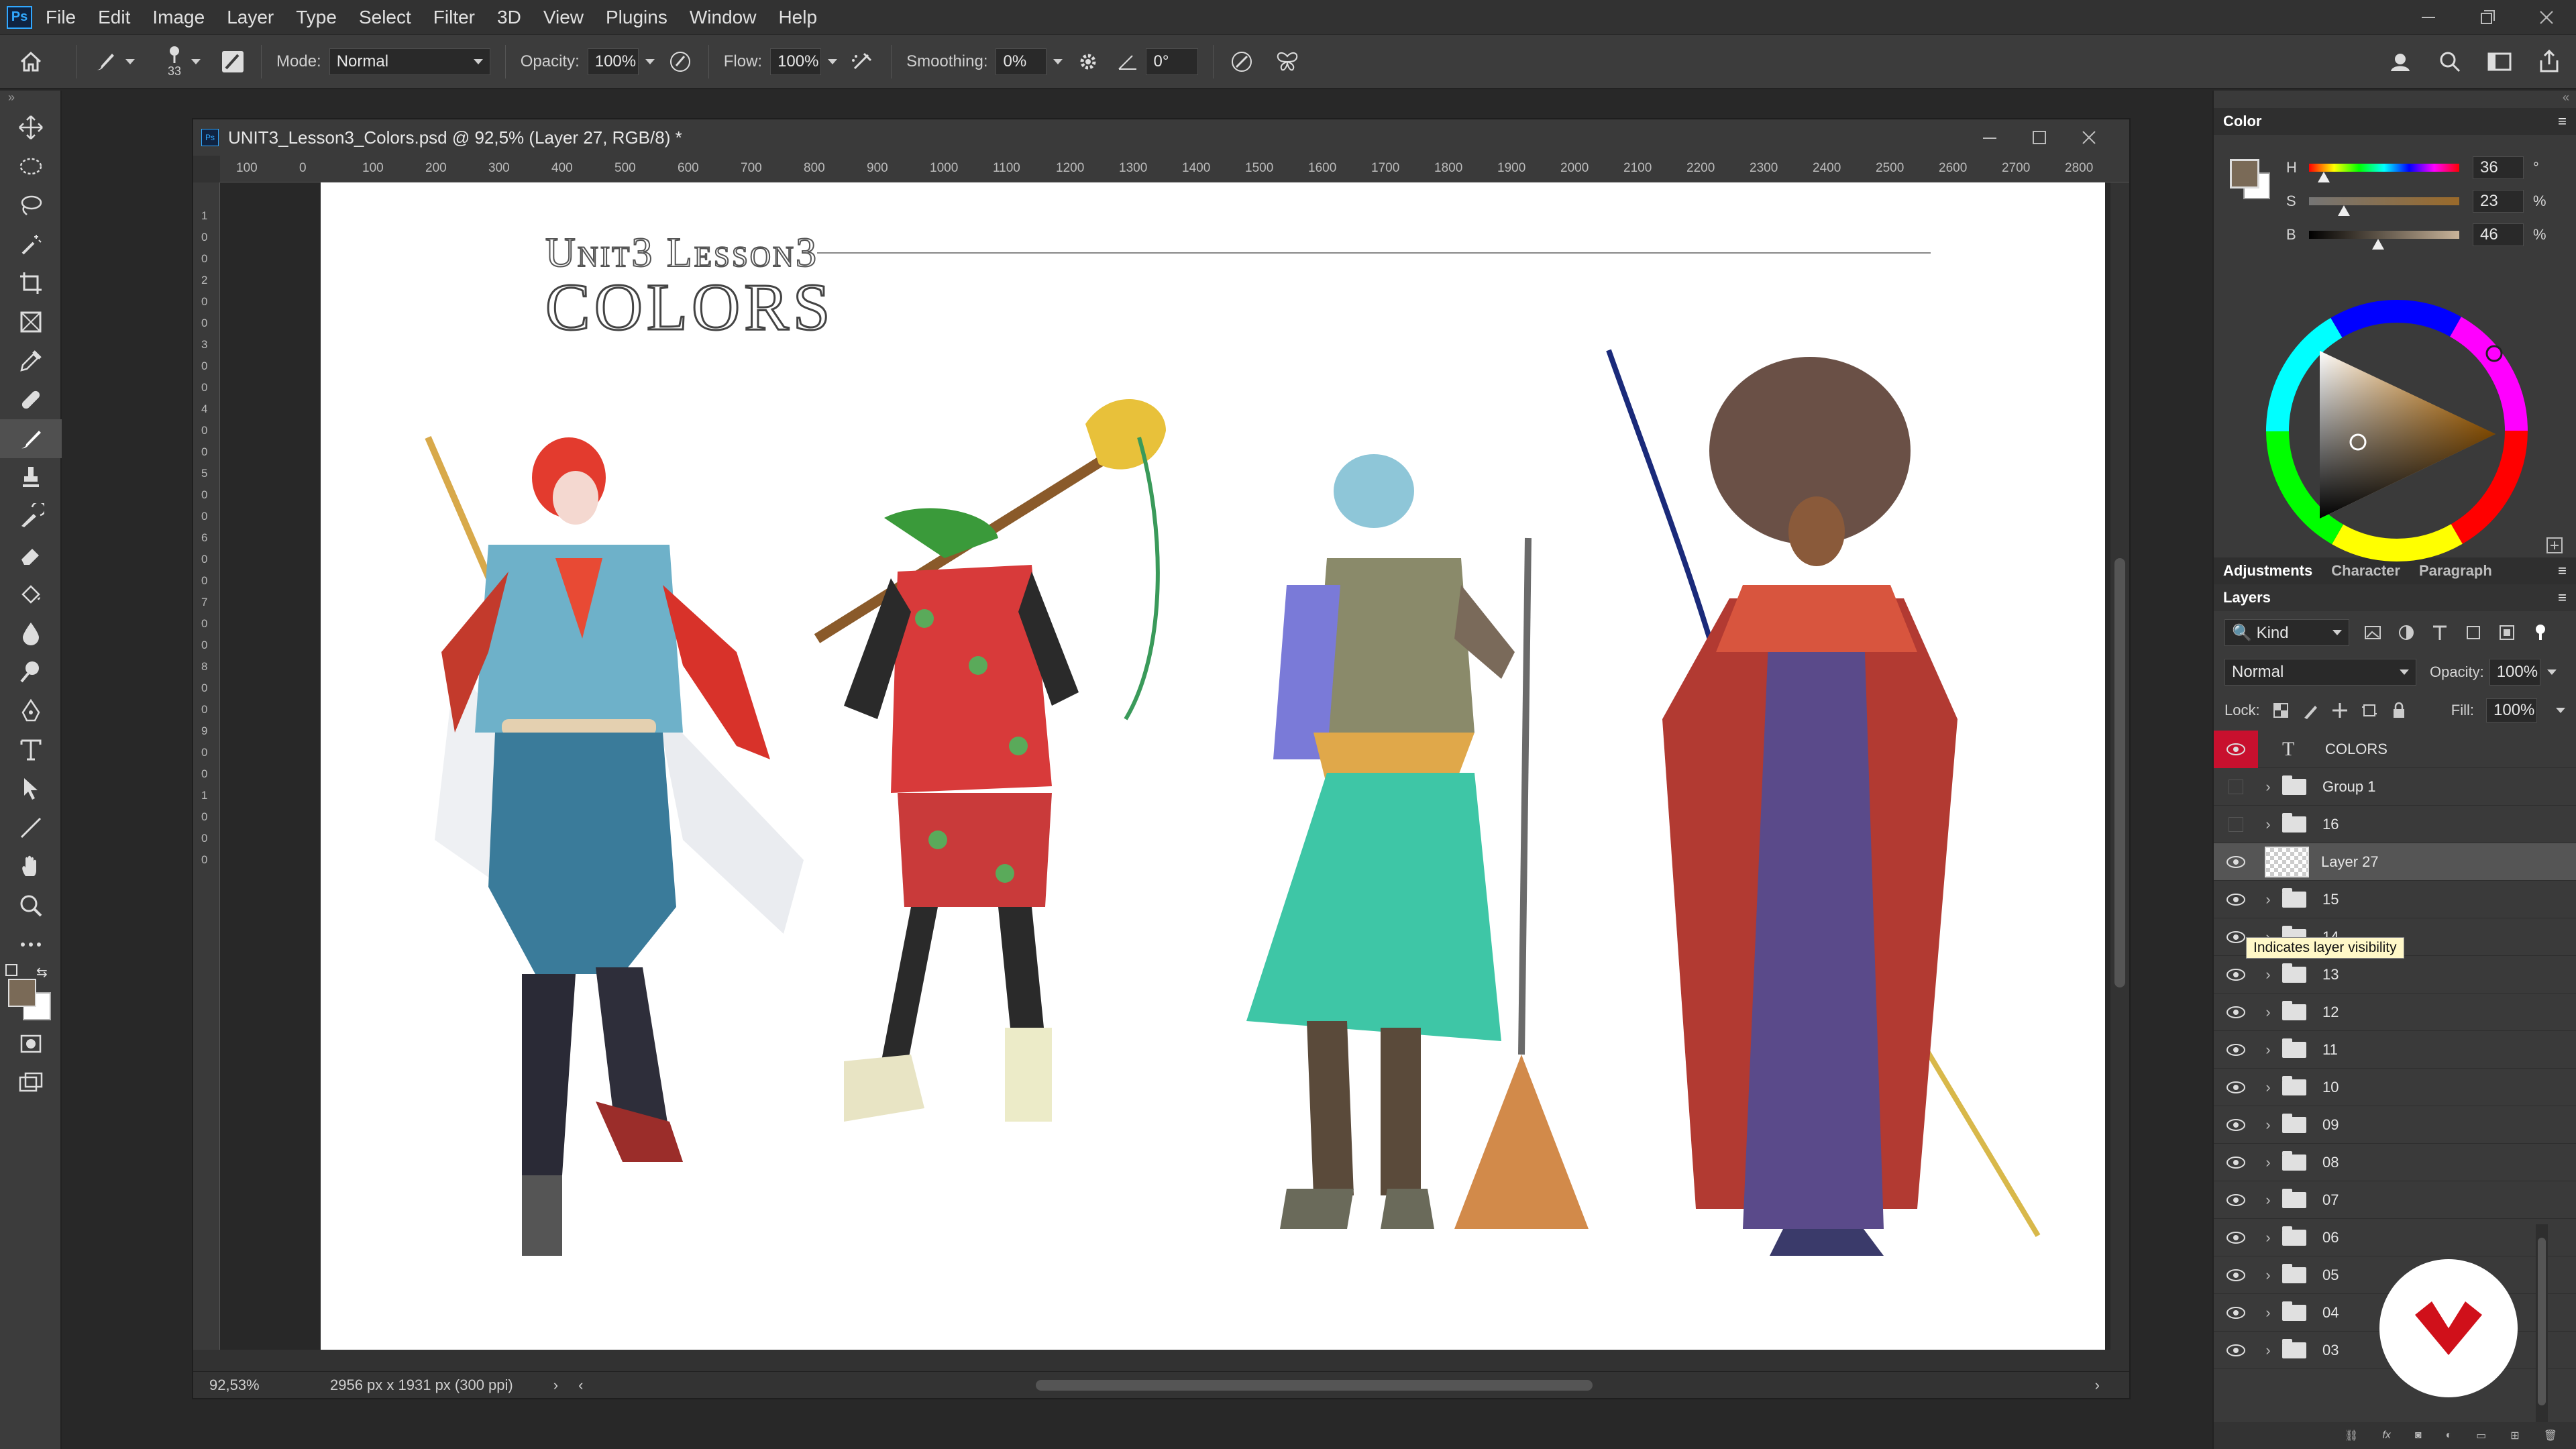 The width and height of the screenshot is (2576, 1449). Describe the element at coordinates (31, 438) in the screenshot. I see `brush-tool` at that location.